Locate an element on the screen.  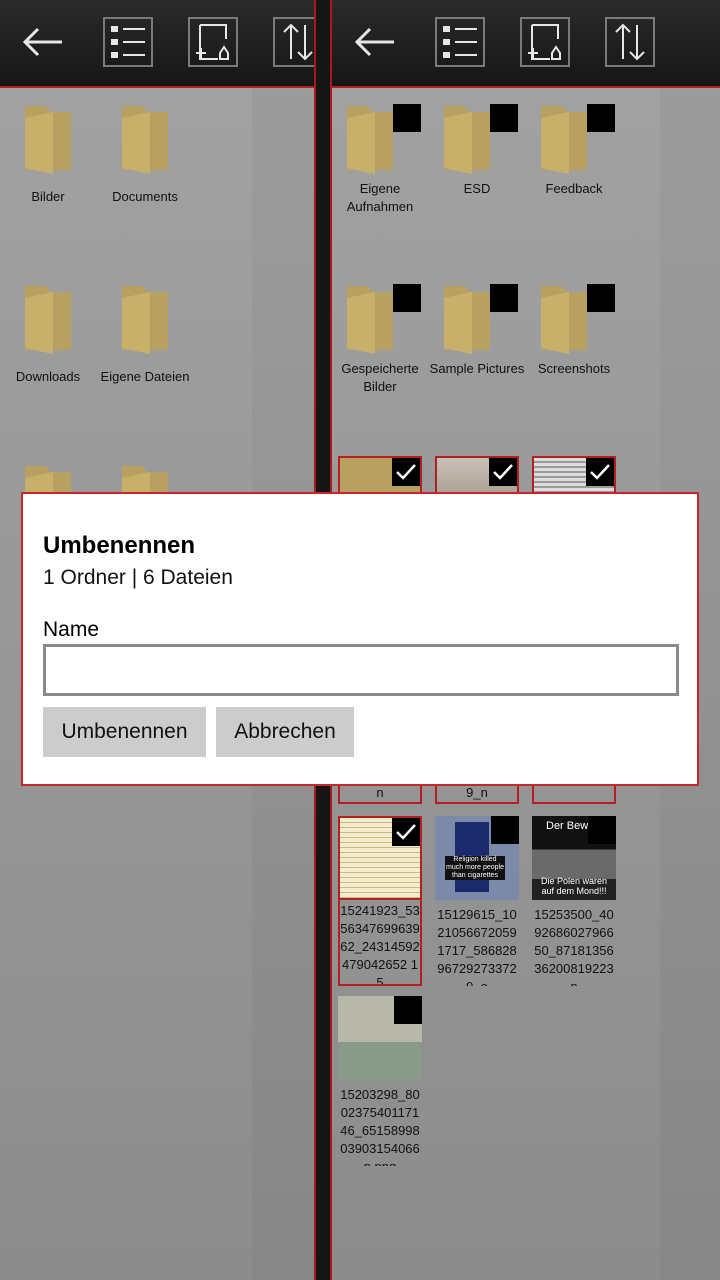
file-name-fragment: n is located at coordinates (380, 795).